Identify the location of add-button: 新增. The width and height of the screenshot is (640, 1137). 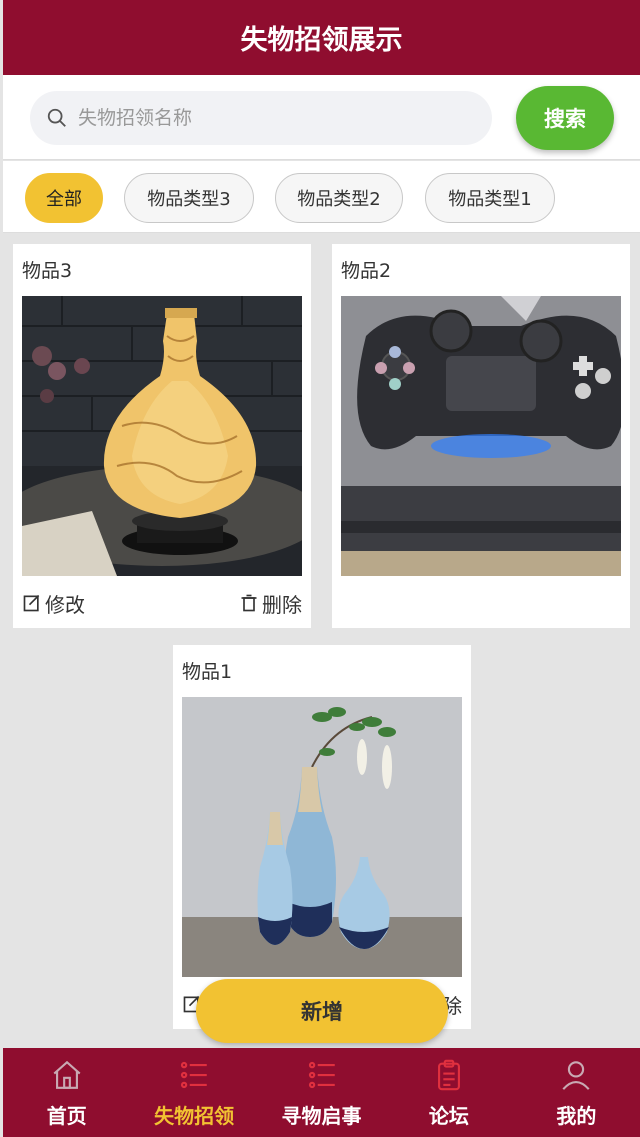
(322, 1011).